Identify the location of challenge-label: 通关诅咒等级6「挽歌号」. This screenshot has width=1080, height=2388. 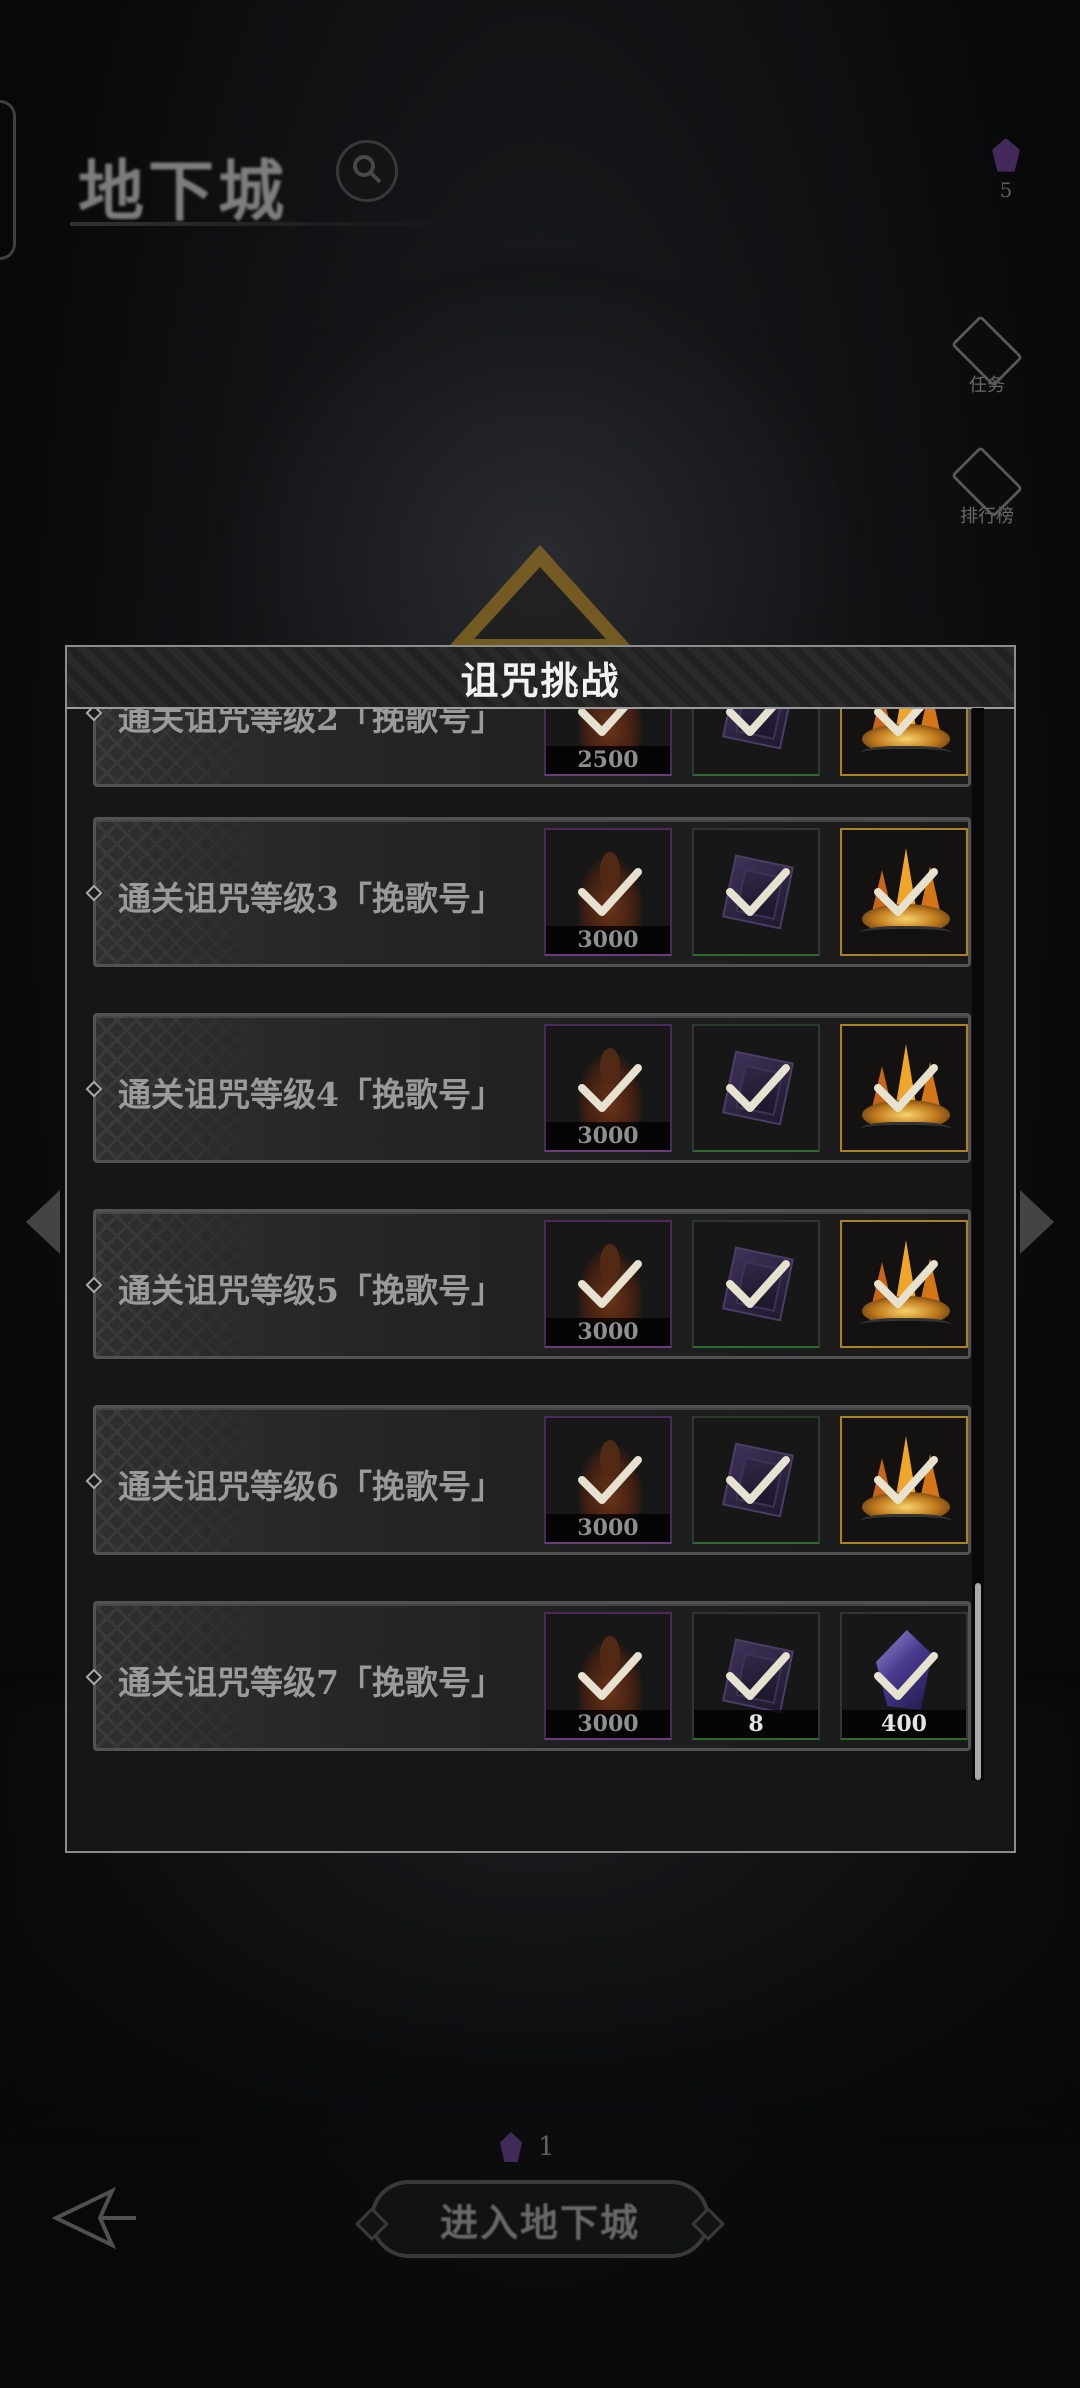
(311, 1486).